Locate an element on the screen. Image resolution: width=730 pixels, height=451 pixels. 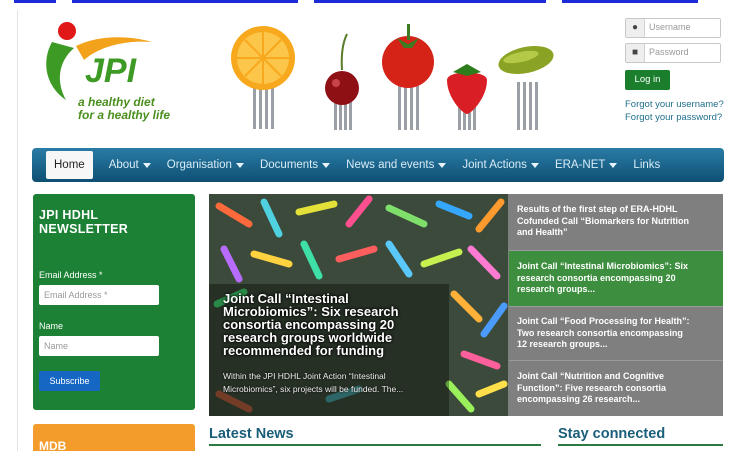
username-placeholder: Username is located at coordinates (670, 27).